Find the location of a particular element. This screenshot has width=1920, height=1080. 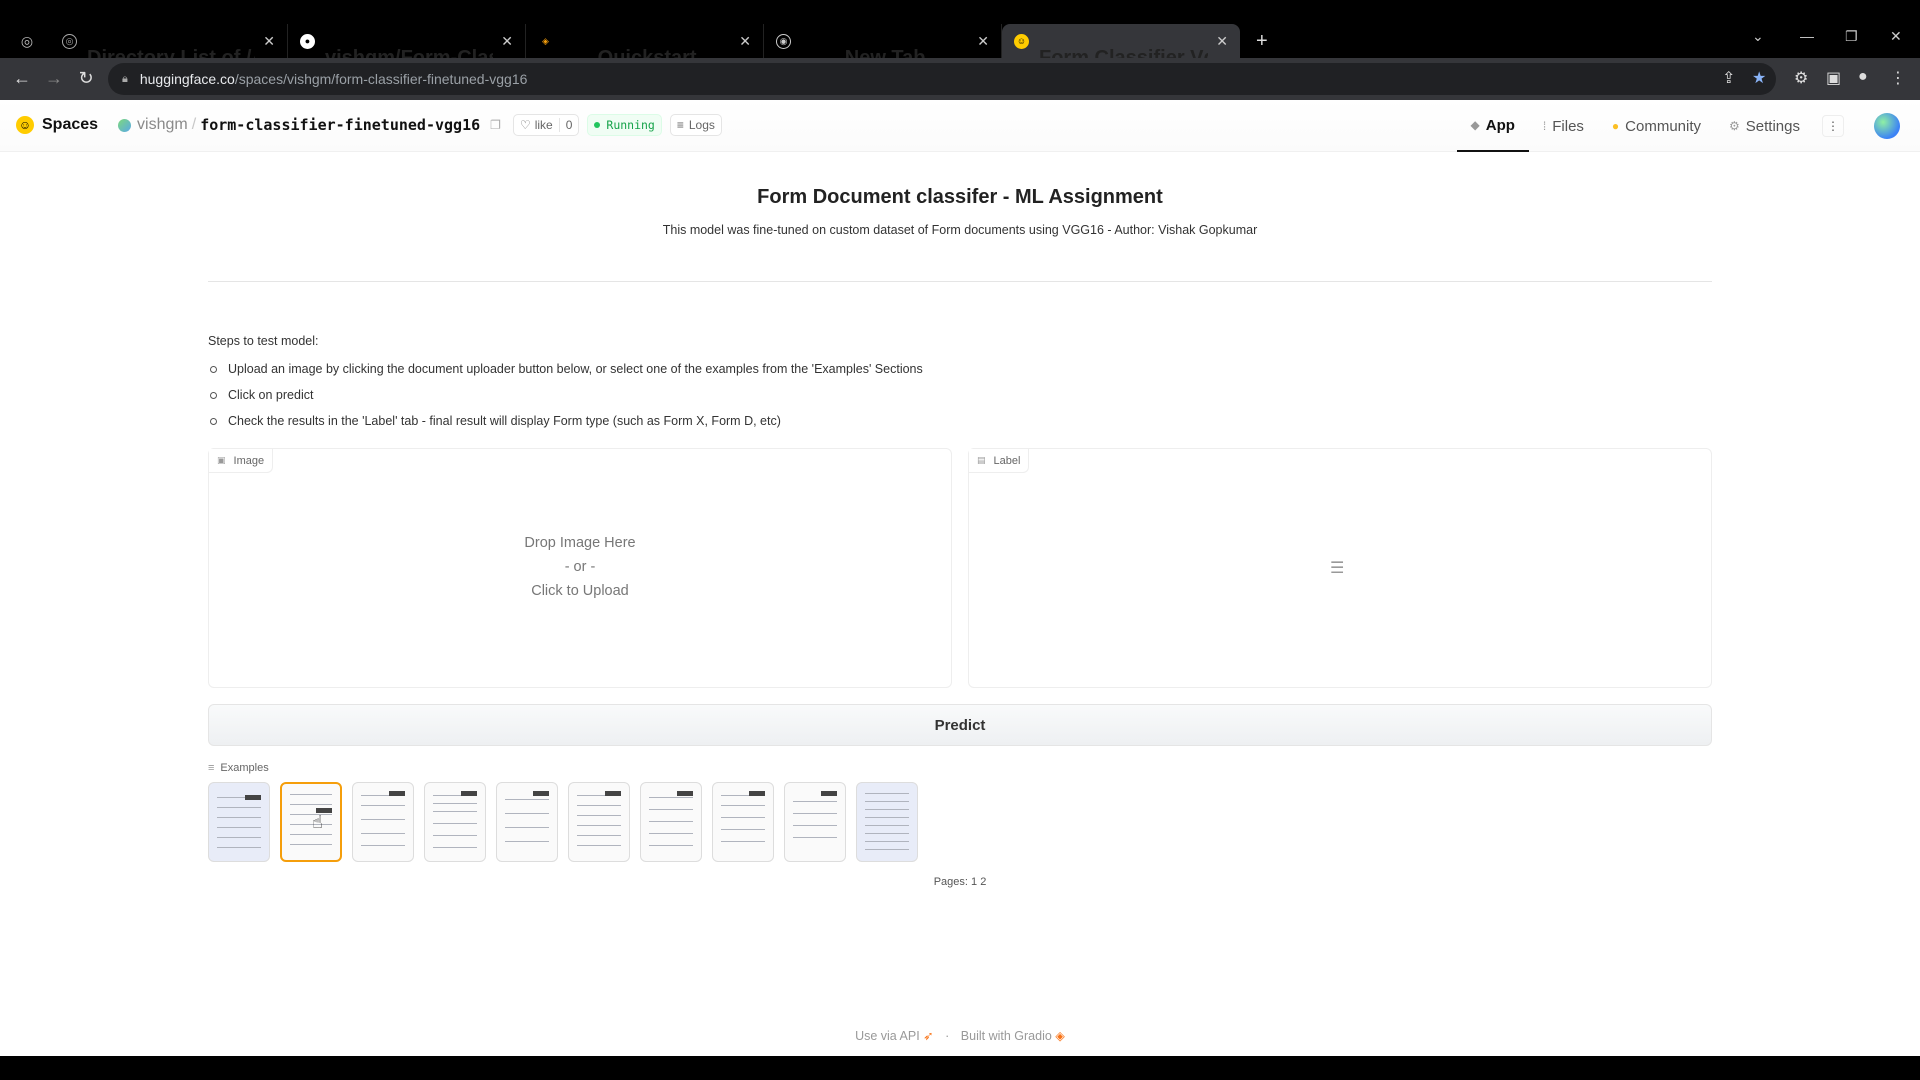

page-link: 1 is located at coordinates (974, 882).